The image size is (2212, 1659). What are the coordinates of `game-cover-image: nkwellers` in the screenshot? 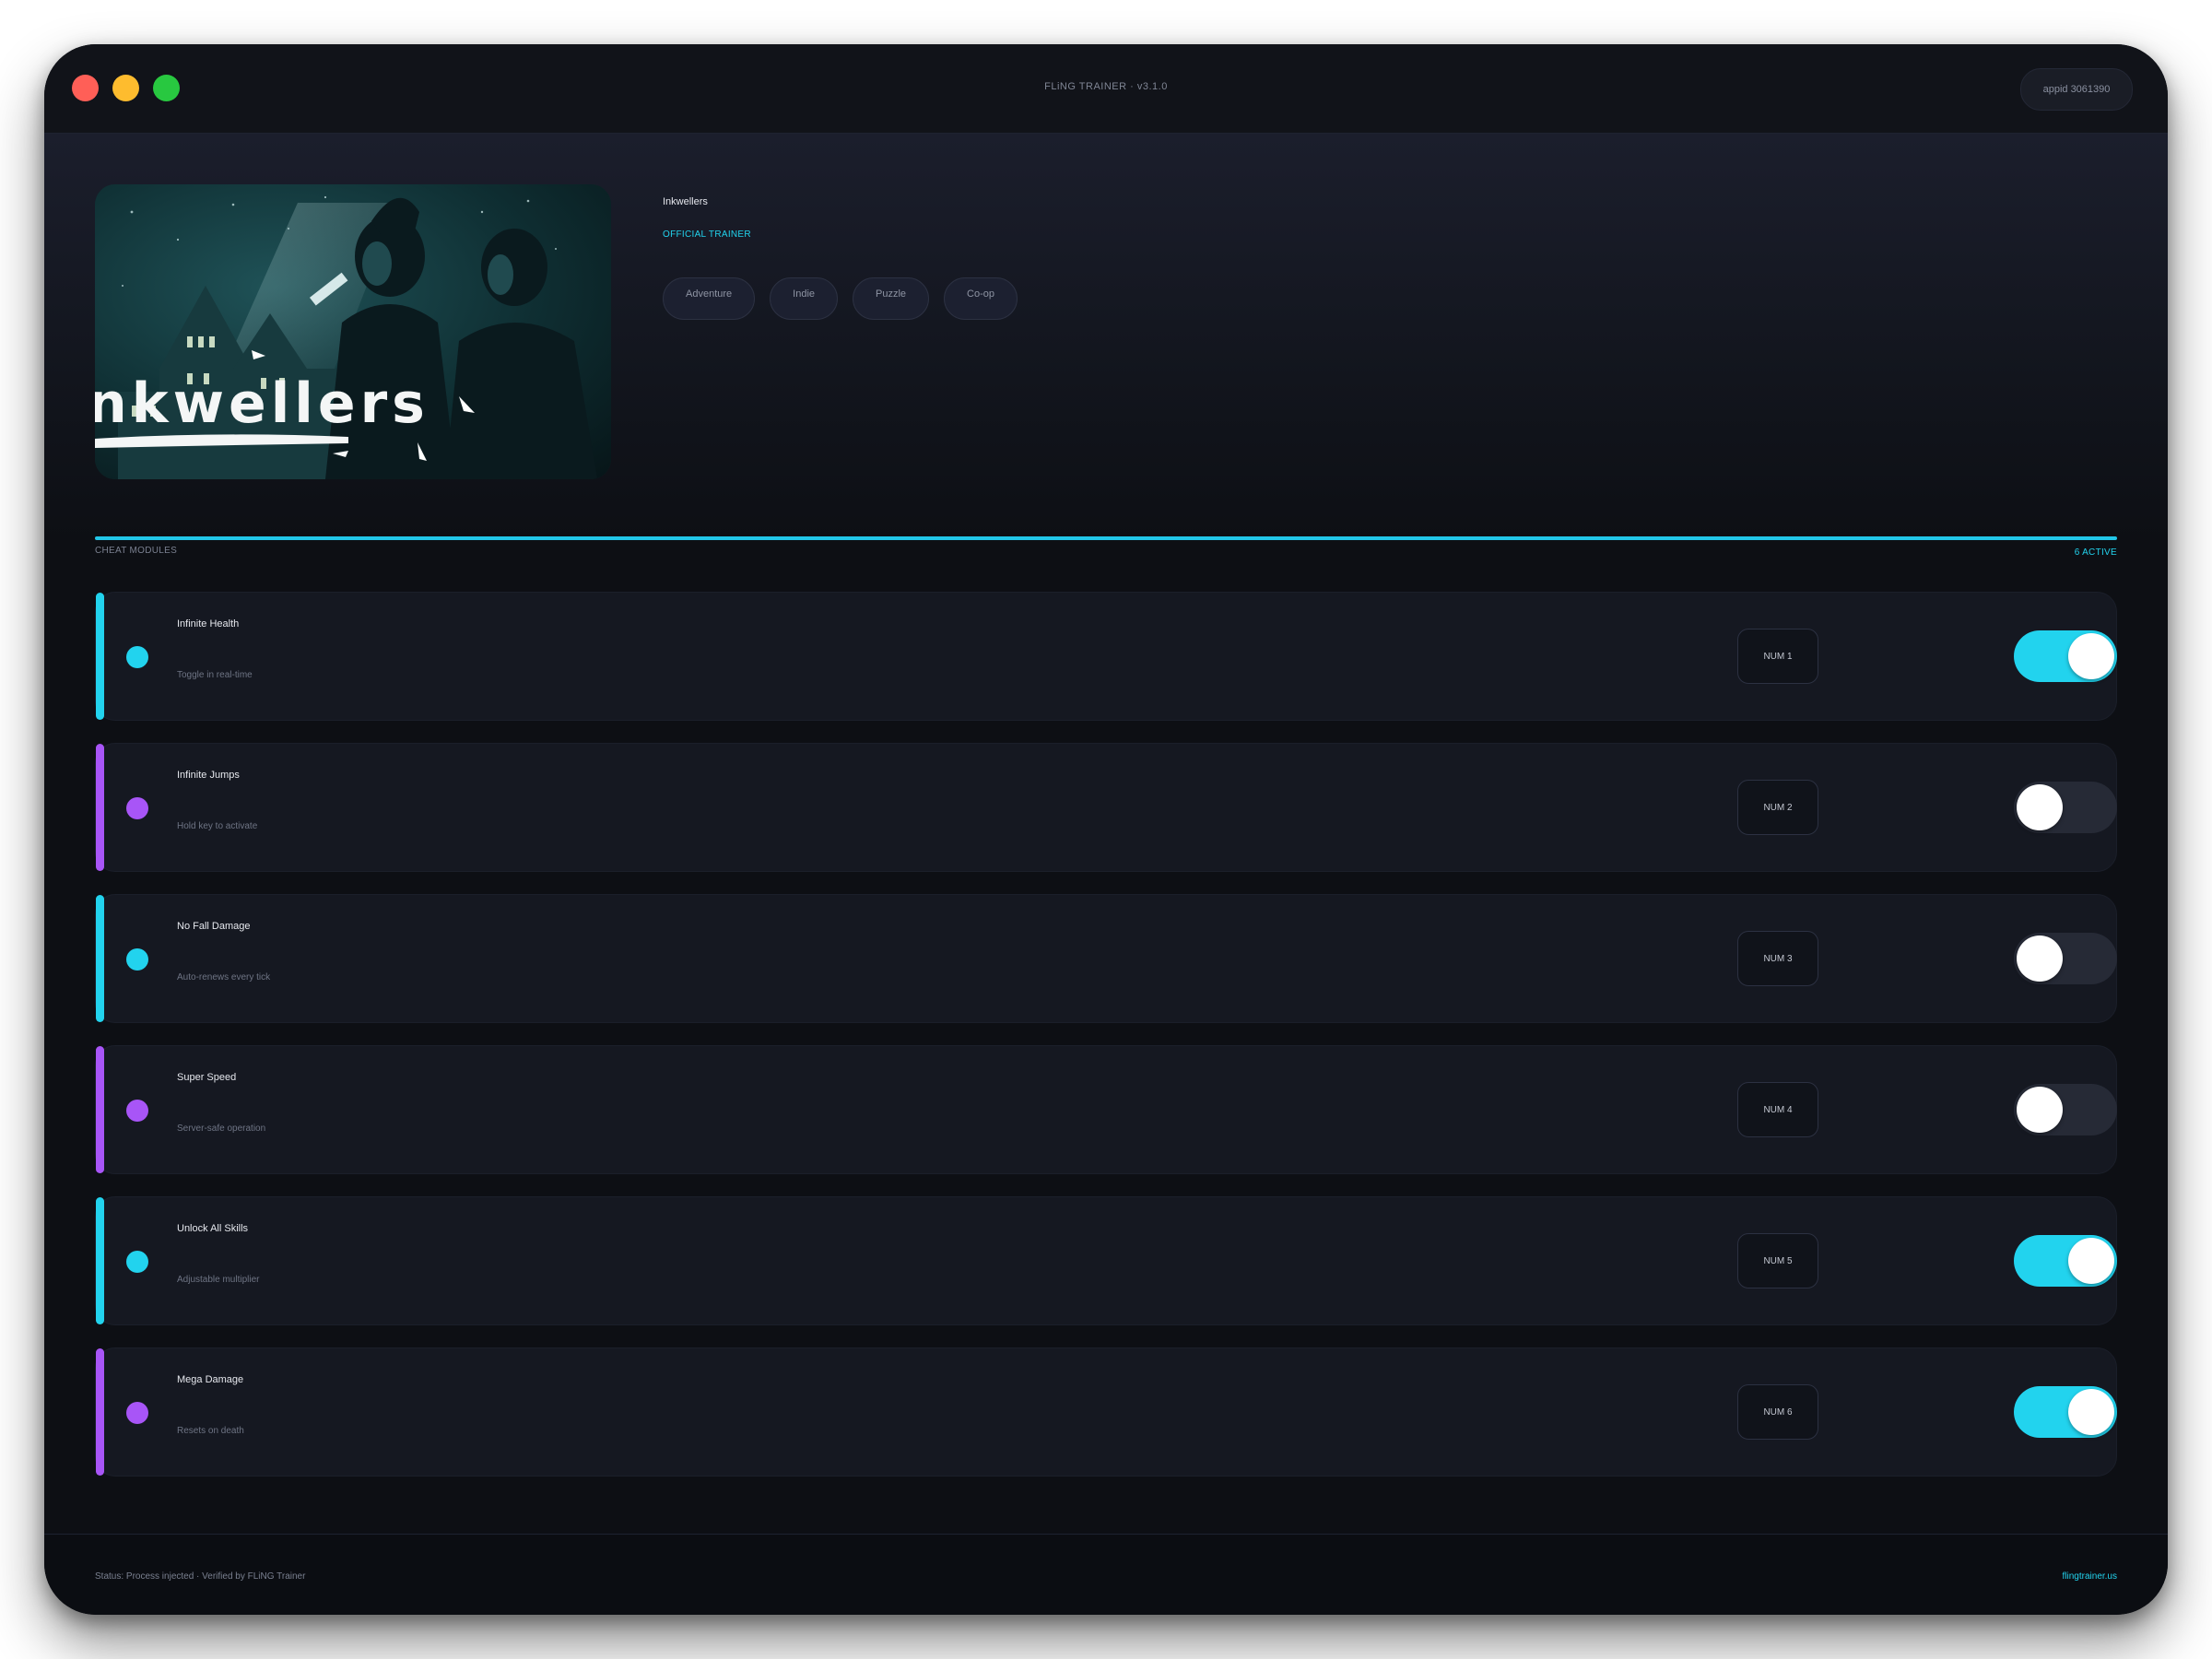 It's located at (353, 331).